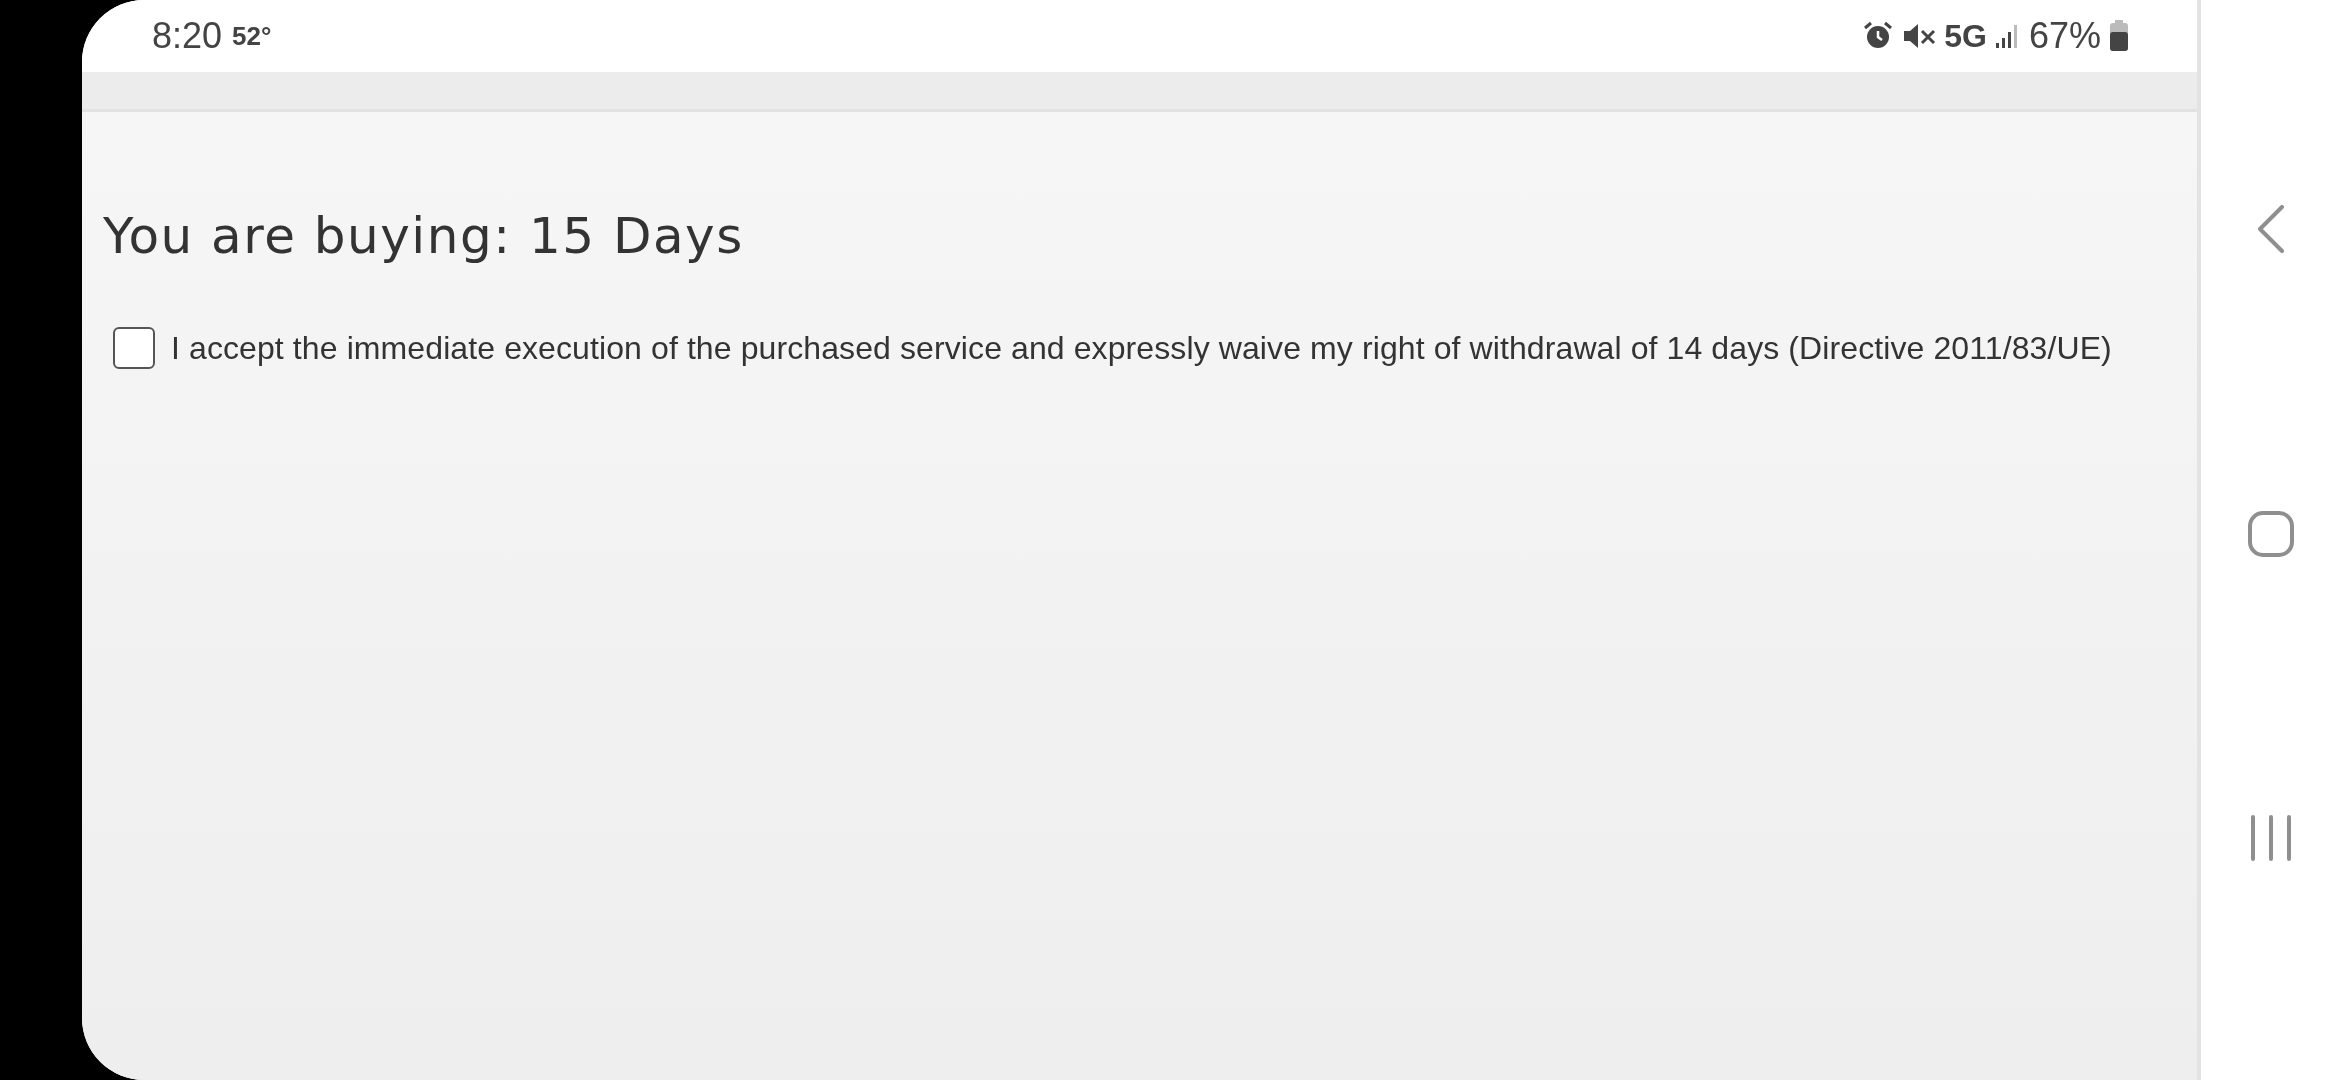 The image size is (2340, 1080). What do you see at coordinates (252, 36) in the screenshot?
I see `temperature: 52°` at bounding box center [252, 36].